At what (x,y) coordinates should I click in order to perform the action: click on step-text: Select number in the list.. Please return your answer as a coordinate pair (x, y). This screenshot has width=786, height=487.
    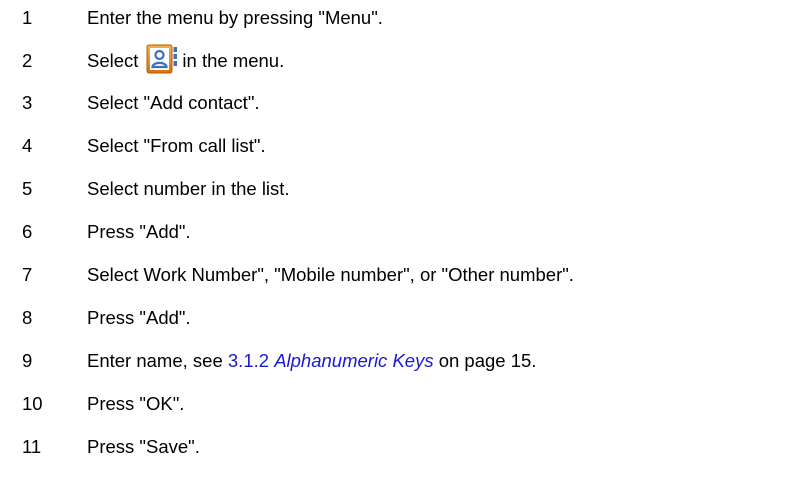
    Looking at the image, I should click on (188, 188).